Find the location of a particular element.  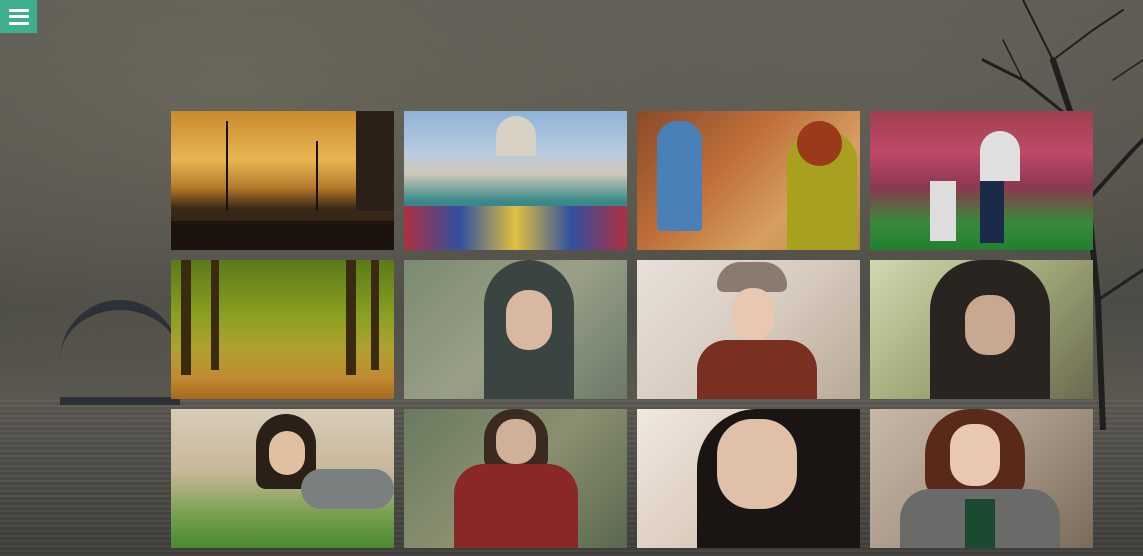

graffiti-market-photo is located at coordinates (981, 180).